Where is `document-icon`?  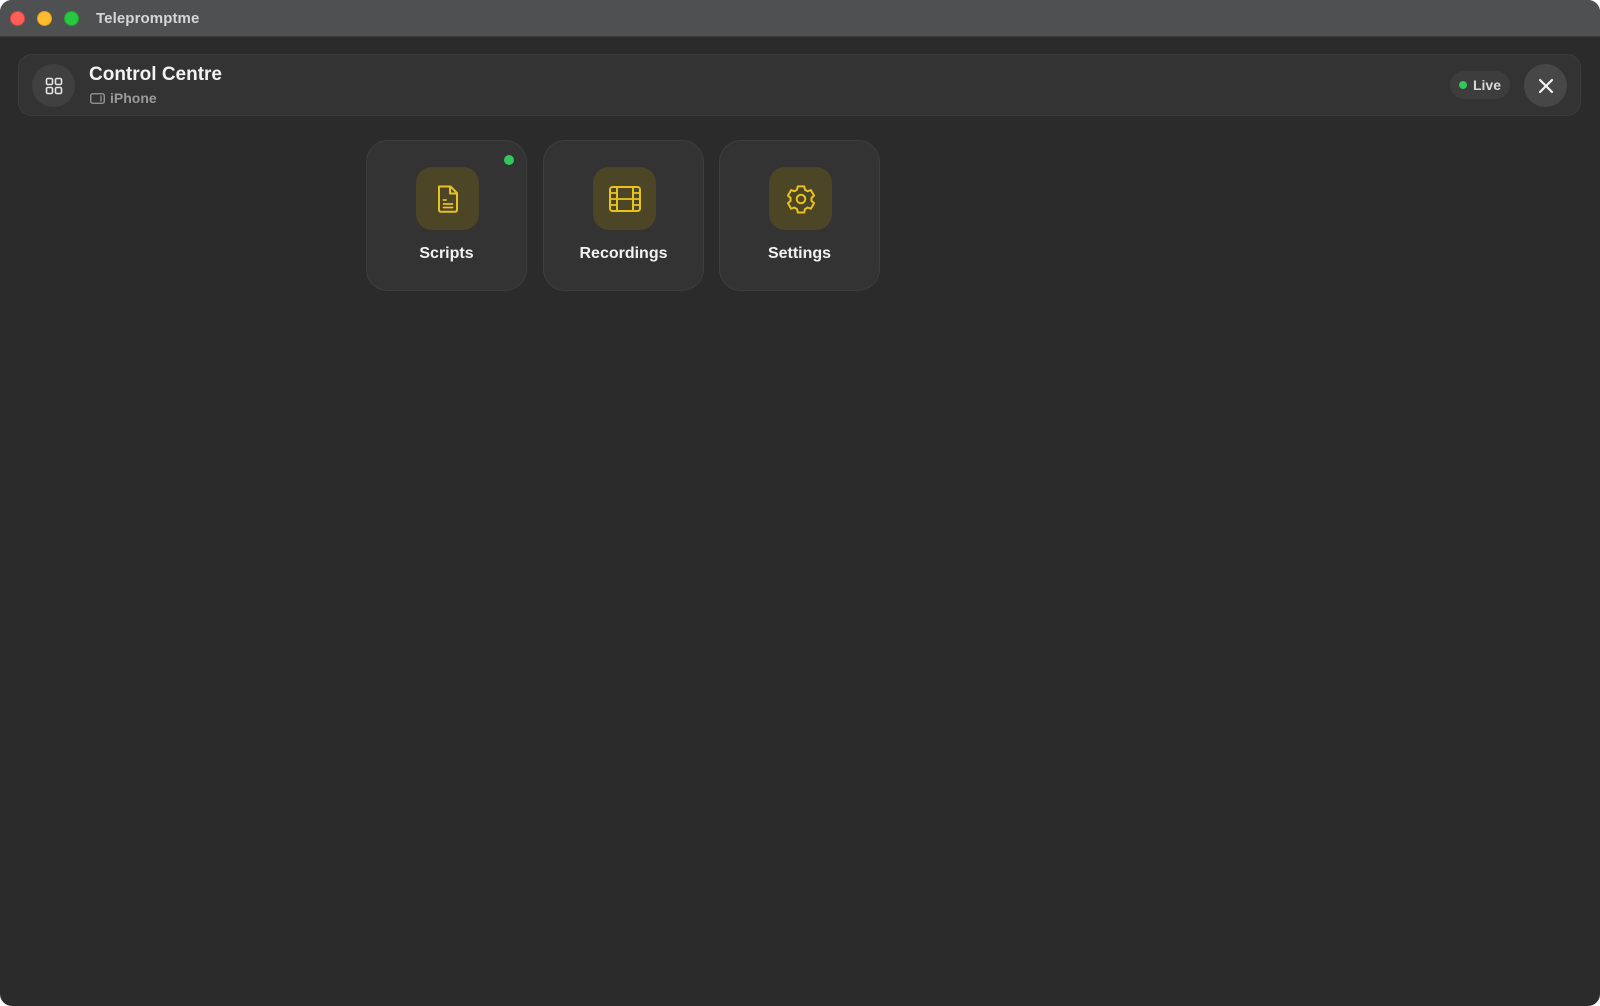 document-icon is located at coordinates (448, 199).